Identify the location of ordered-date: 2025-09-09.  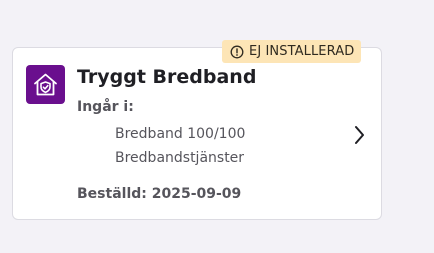
(196, 194).